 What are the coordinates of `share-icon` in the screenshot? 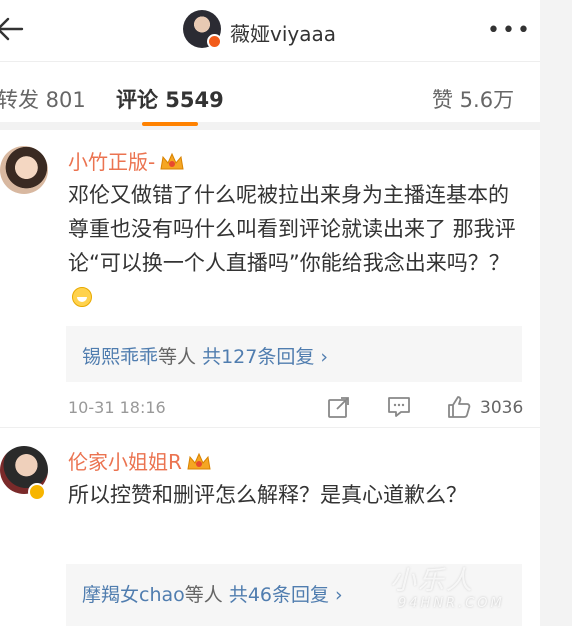 It's located at (339, 407).